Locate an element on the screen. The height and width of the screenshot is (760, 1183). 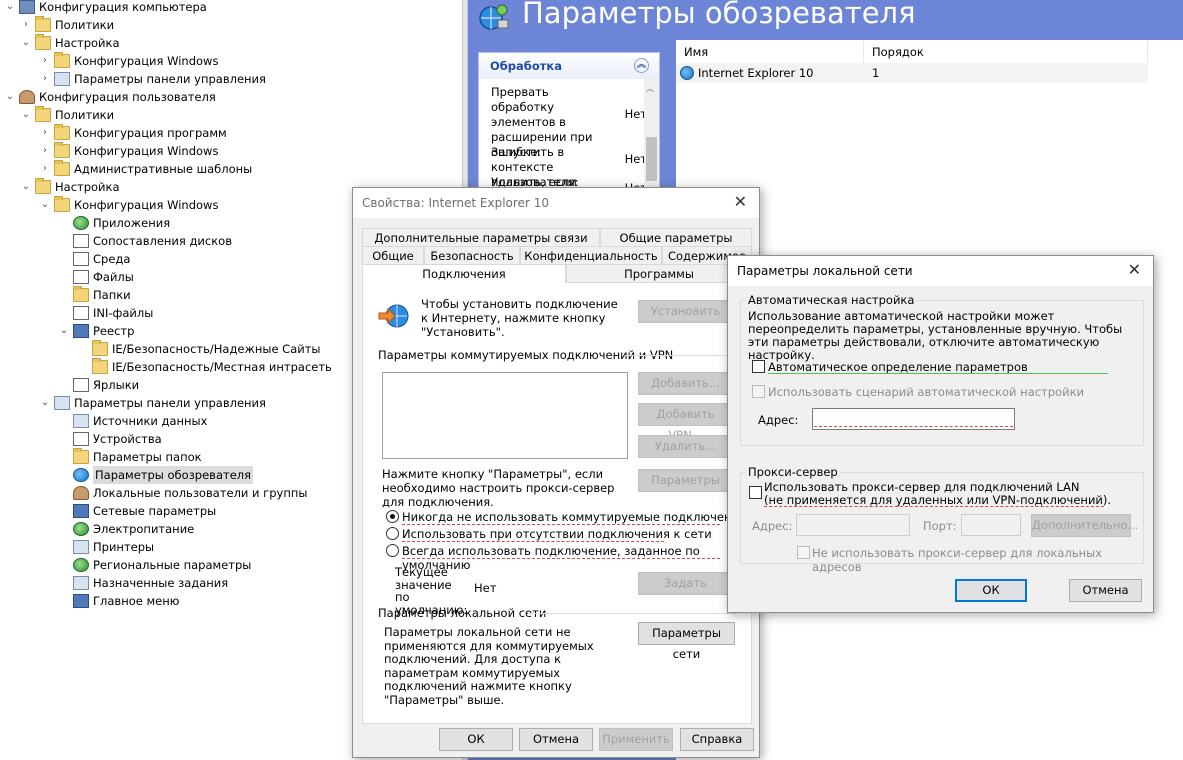
tab-privacy: Конфиденциальность is located at coordinates (591, 255).